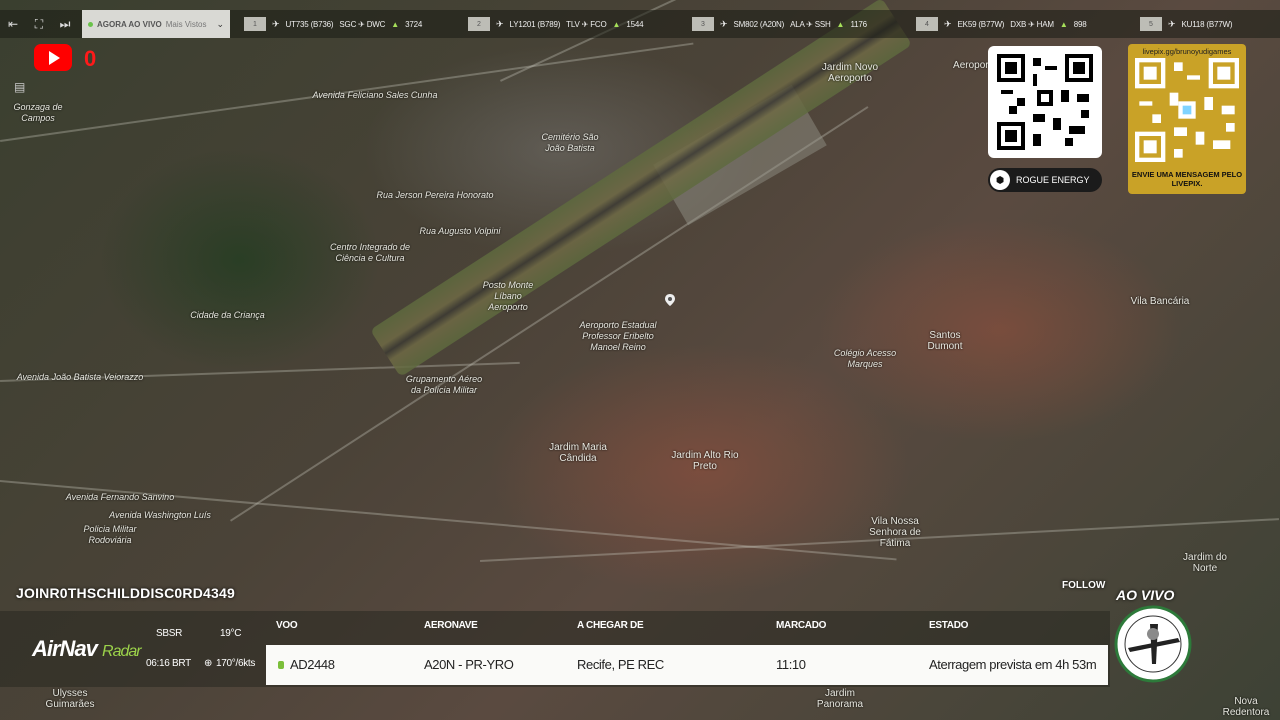 The height and width of the screenshot is (720, 1280). What do you see at coordinates (120, 497) in the screenshot?
I see `map-label: Avenida Fernando Sanvino` at bounding box center [120, 497].